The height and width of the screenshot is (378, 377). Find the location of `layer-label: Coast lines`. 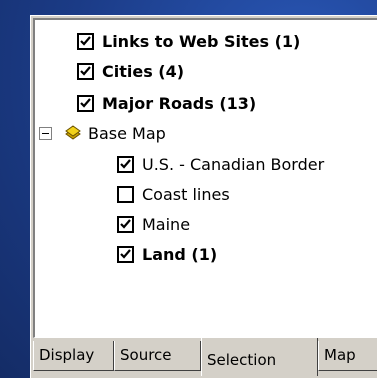

layer-label: Coast lines is located at coordinates (186, 194).